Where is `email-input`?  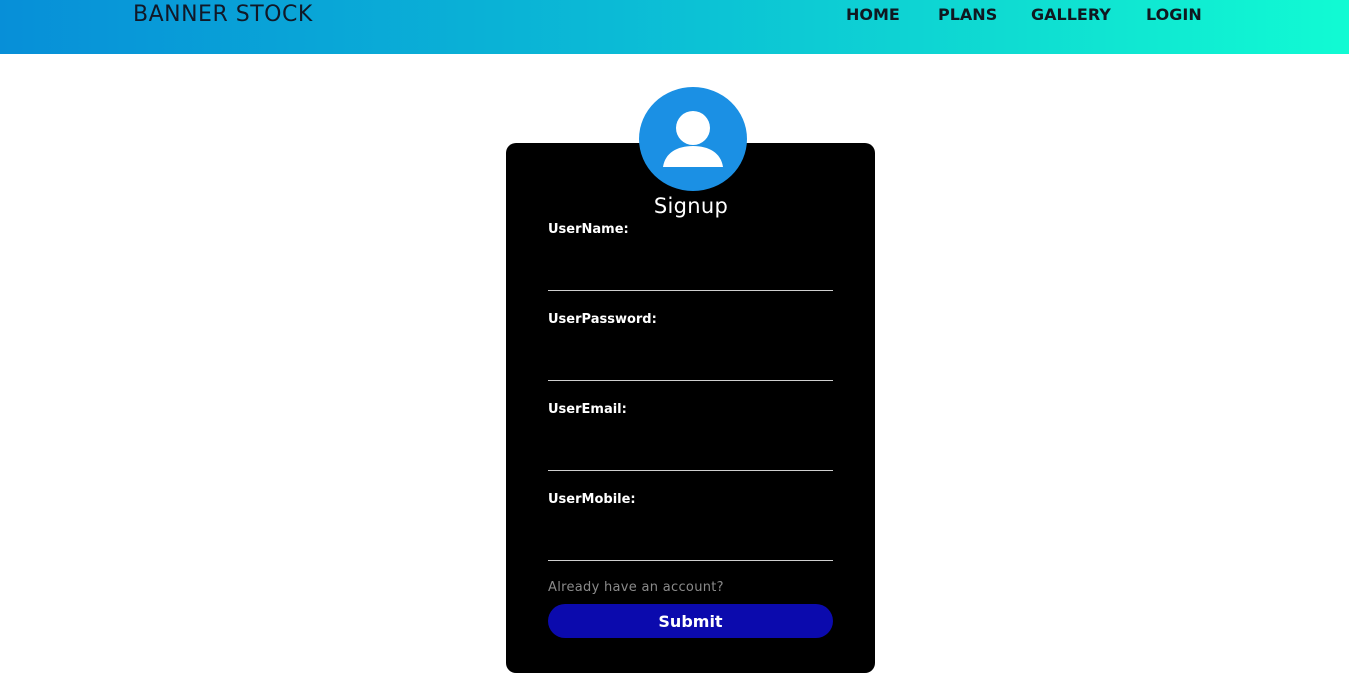
email-input is located at coordinates (690, 456).